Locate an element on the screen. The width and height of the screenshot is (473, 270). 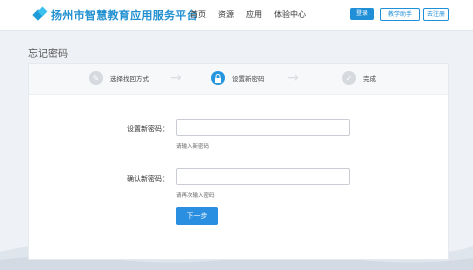
nav-item-resources: 资源 is located at coordinates (226, 14).